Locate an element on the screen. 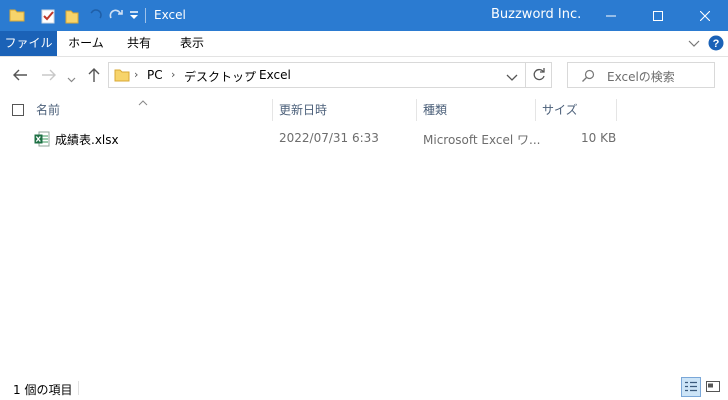 This screenshot has width=728, height=400. forward-arrow-icon is located at coordinates (49, 76).